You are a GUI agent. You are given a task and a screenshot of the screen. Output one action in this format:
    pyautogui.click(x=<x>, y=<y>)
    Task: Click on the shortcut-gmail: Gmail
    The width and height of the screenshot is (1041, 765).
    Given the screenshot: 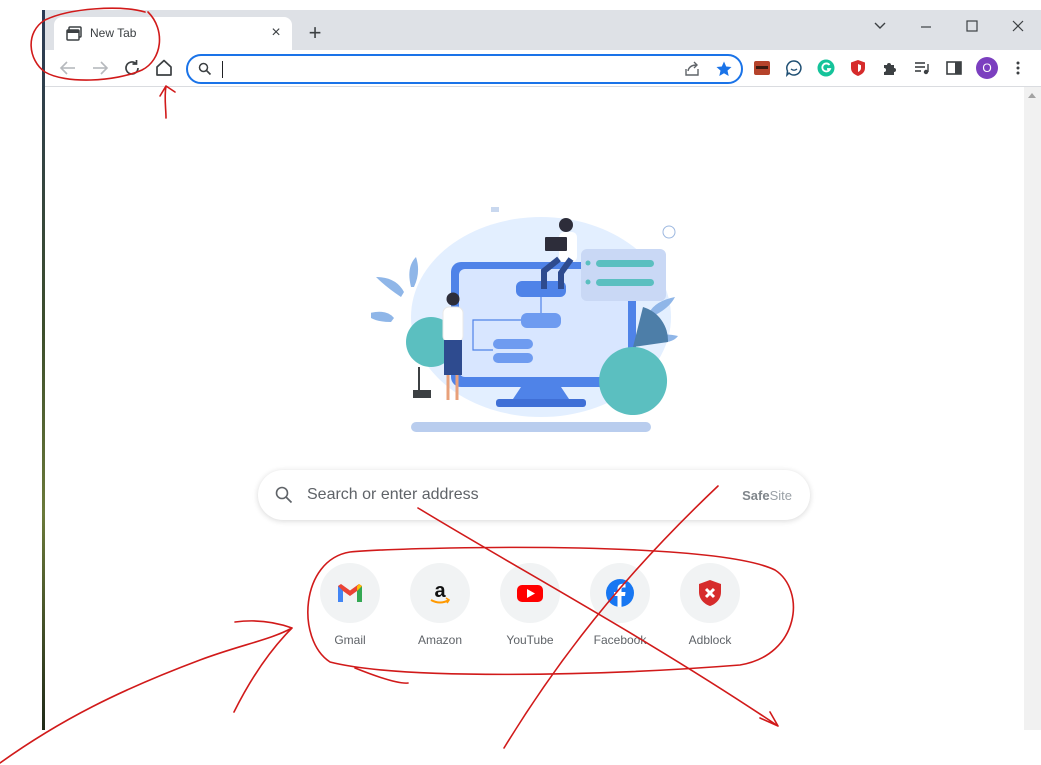 What is the action you would take?
    pyautogui.click(x=350, y=608)
    